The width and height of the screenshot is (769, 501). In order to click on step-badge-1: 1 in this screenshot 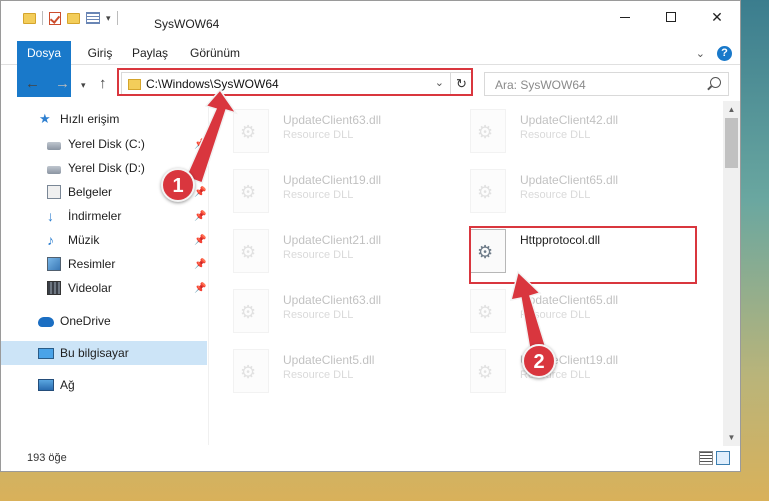, I will do `click(178, 185)`.